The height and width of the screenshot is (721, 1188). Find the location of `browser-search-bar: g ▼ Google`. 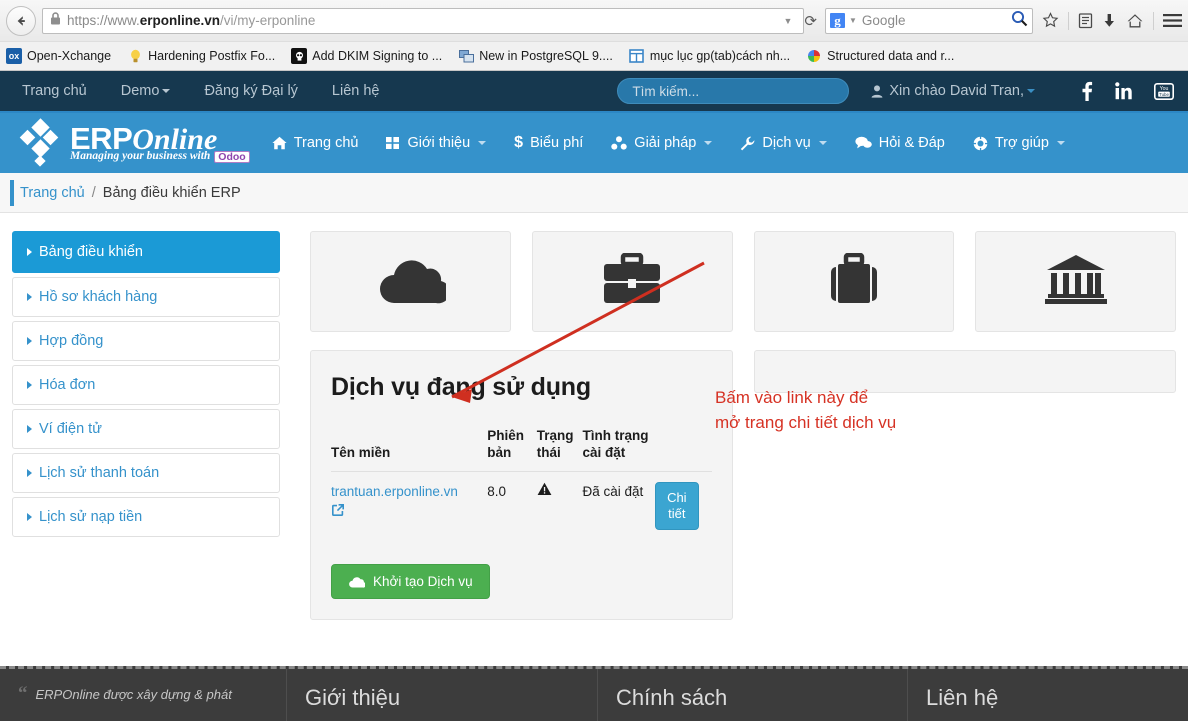

browser-search-bar: g ▼ Google is located at coordinates (929, 20).